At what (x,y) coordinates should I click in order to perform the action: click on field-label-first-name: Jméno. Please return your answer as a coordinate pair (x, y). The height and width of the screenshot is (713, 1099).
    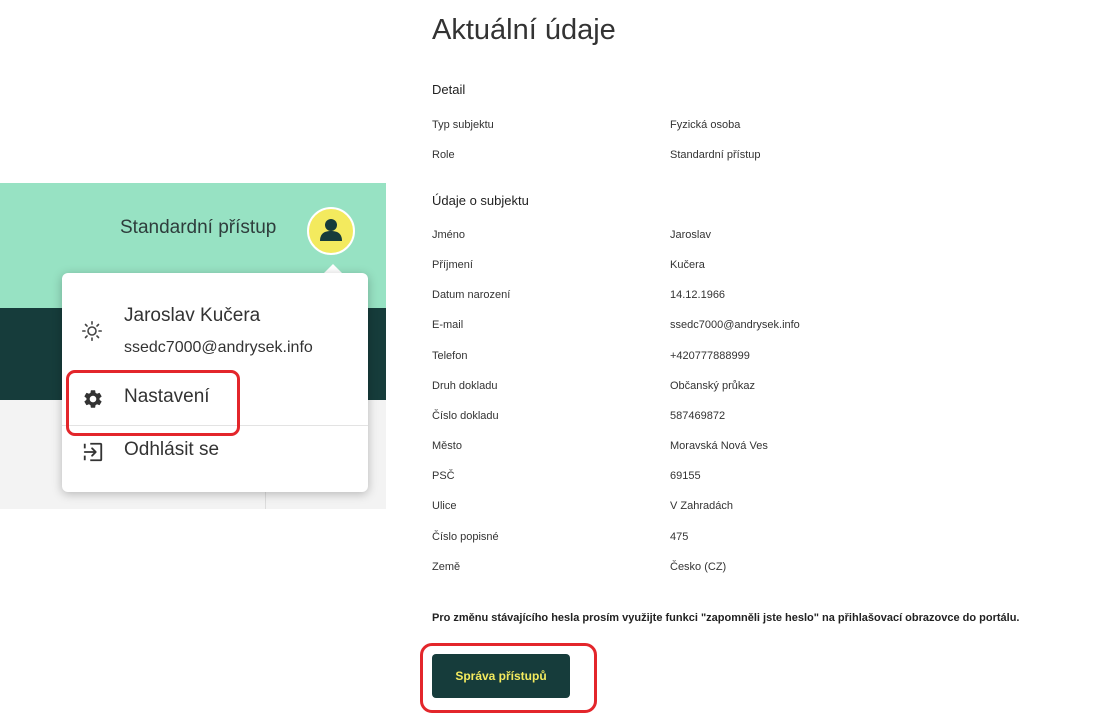
    Looking at the image, I should click on (449, 235).